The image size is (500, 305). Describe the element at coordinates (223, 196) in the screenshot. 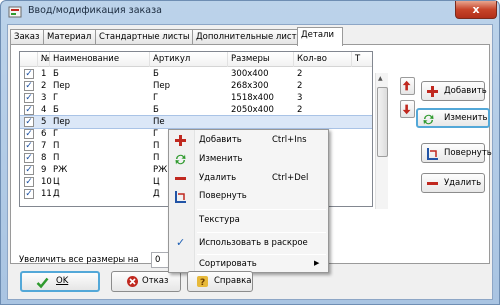

I see `menu-item-rotate-label: Повернуть` at that location.